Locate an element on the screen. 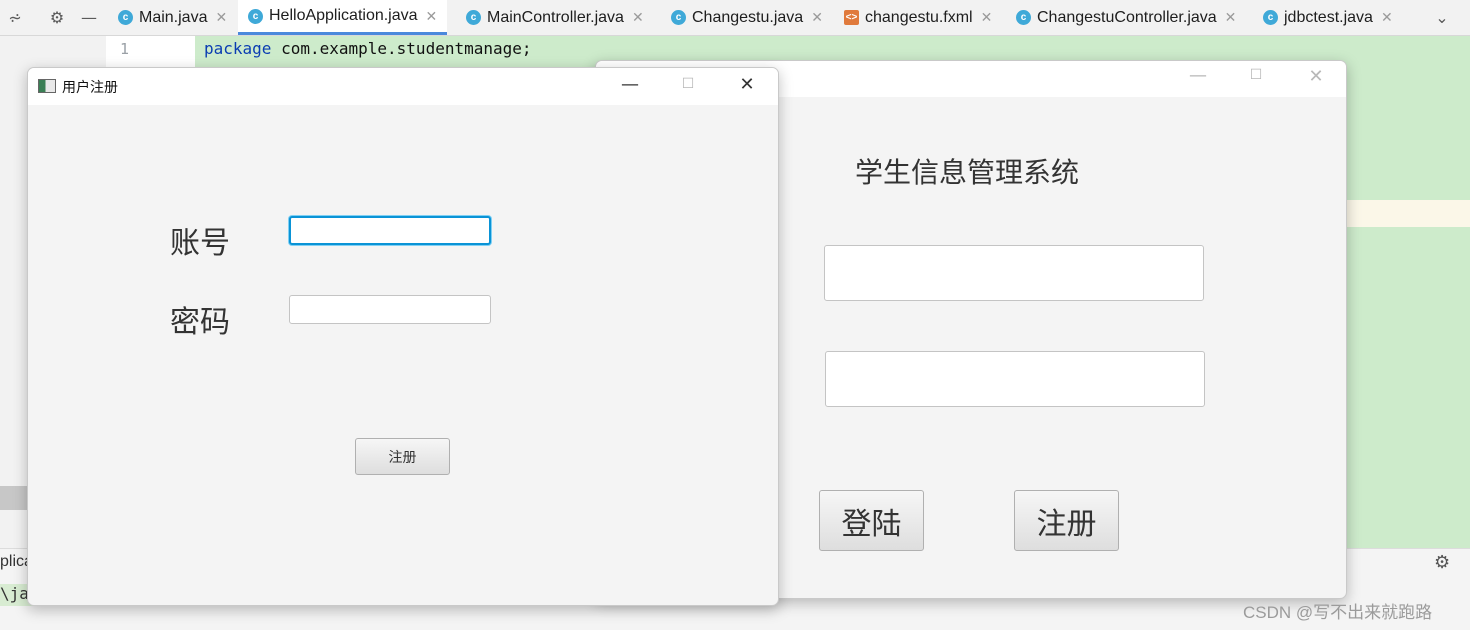 This screenshot has width=1470, height=630. tab-changestucontroller-java: c ChangestuController.java ✕ is located at coordinates (1126, 17).